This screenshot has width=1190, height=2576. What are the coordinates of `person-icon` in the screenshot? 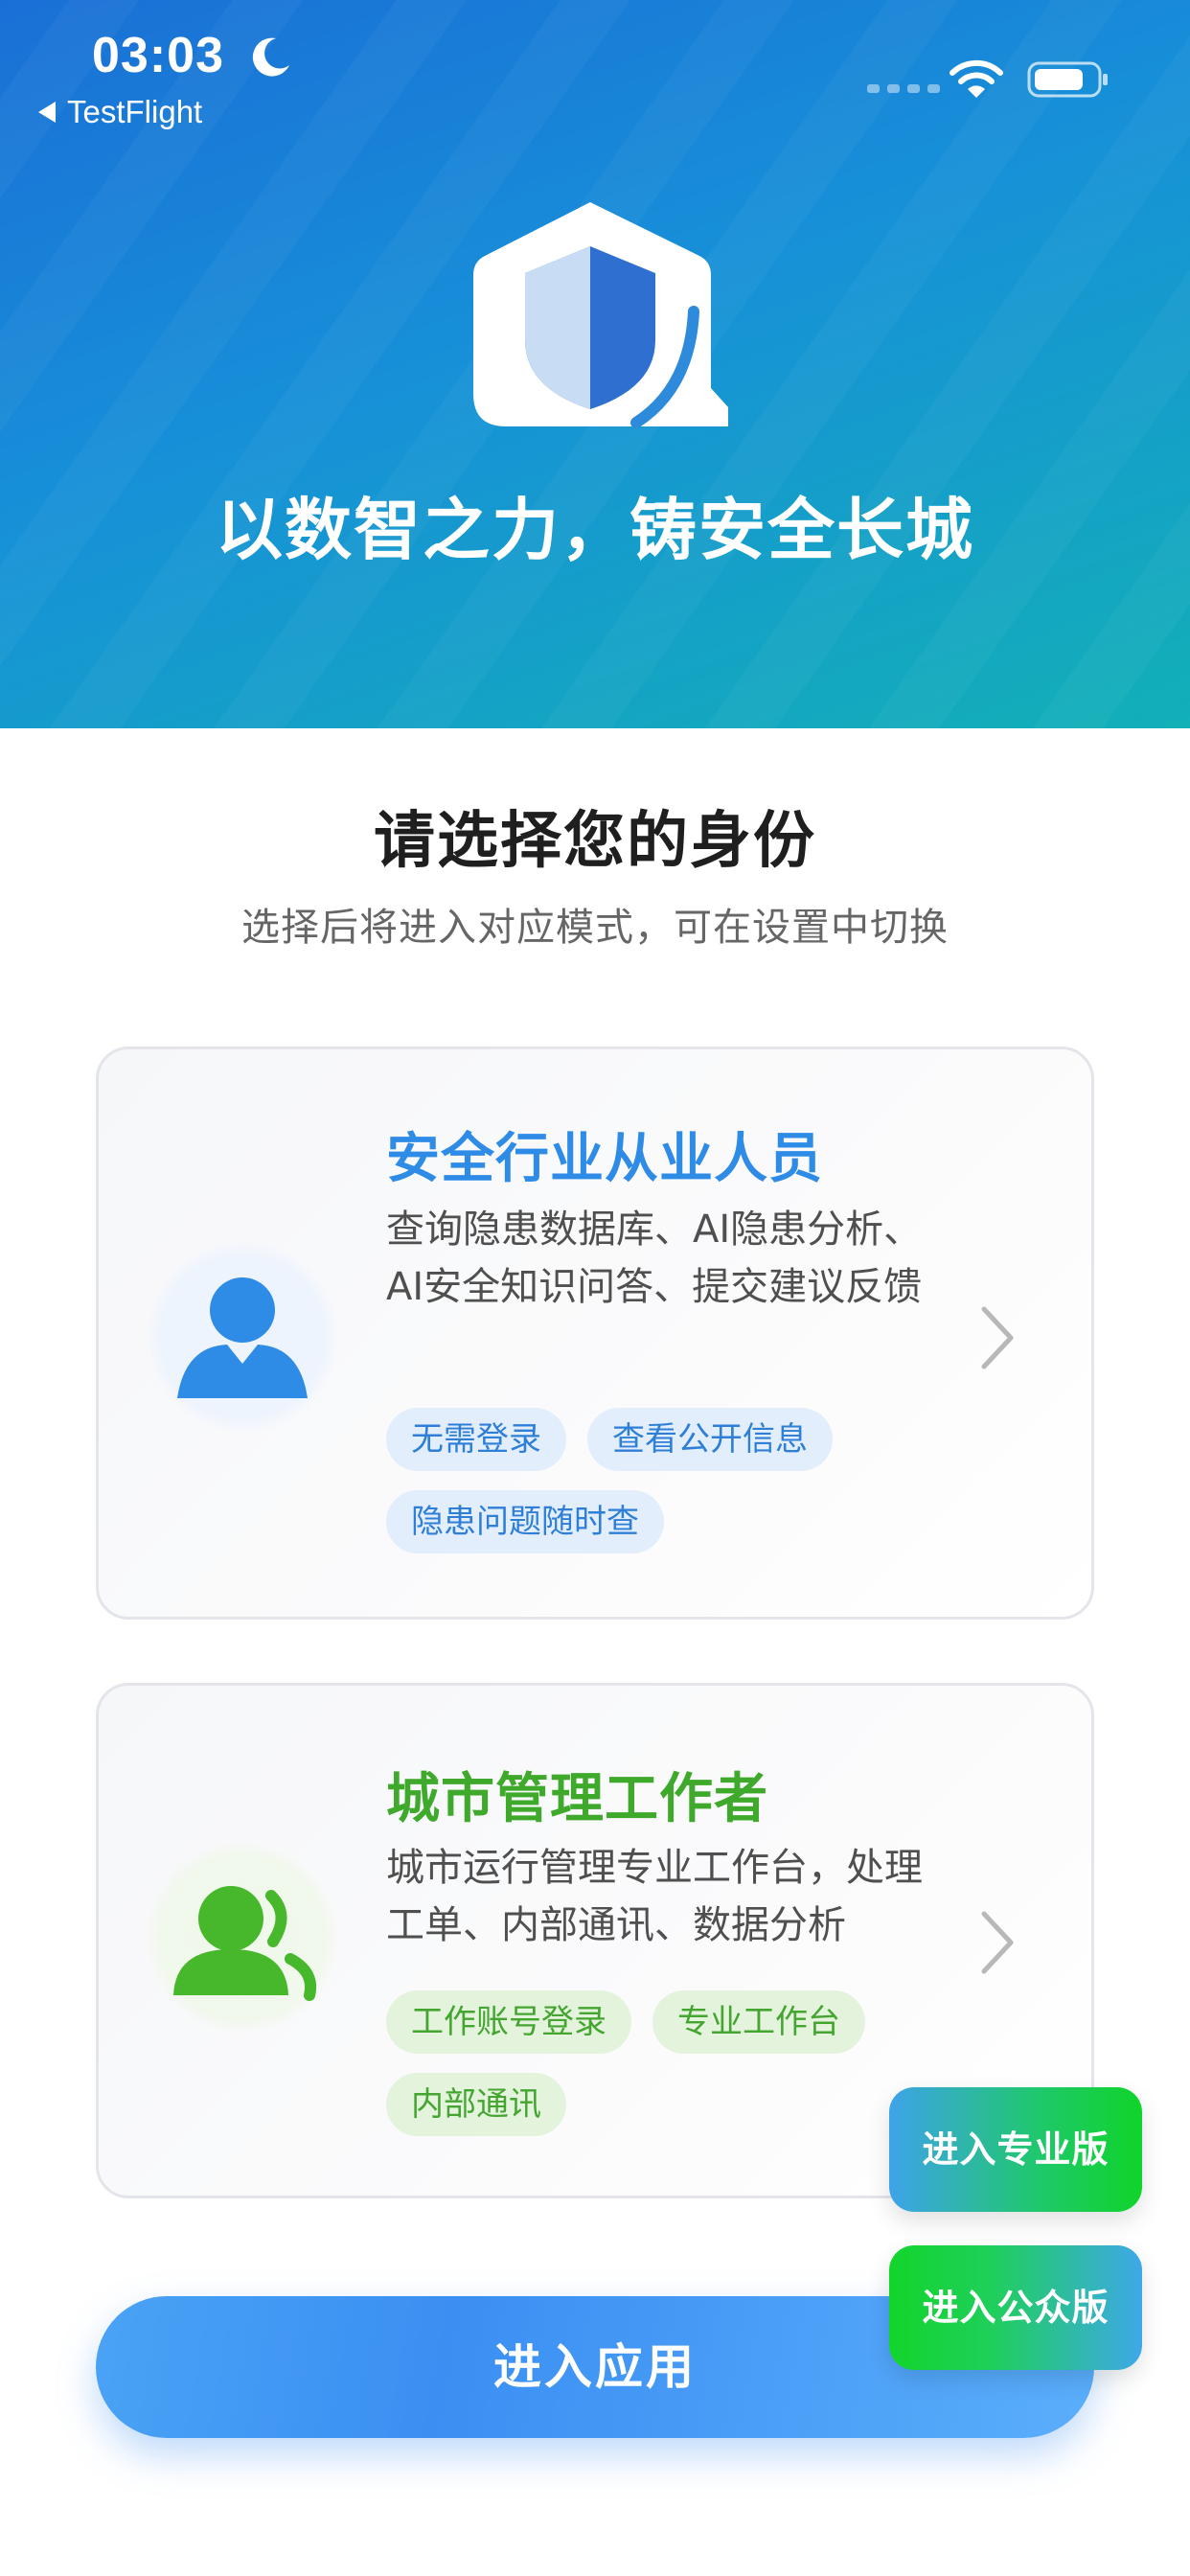 It's located at (243, 1337).